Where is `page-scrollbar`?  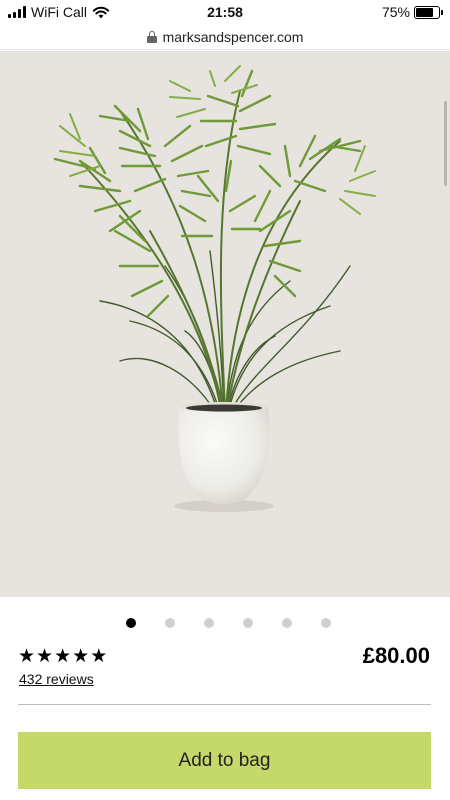
page-scrollbar is located at coordinates (445, 143).